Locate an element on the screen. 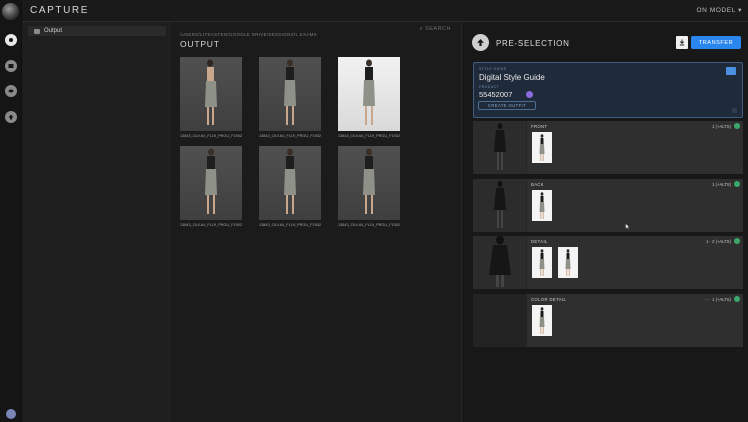 This screenshot has width=748, height=422. transfer-button: TRANSFER is located at coordinates (716, 42).